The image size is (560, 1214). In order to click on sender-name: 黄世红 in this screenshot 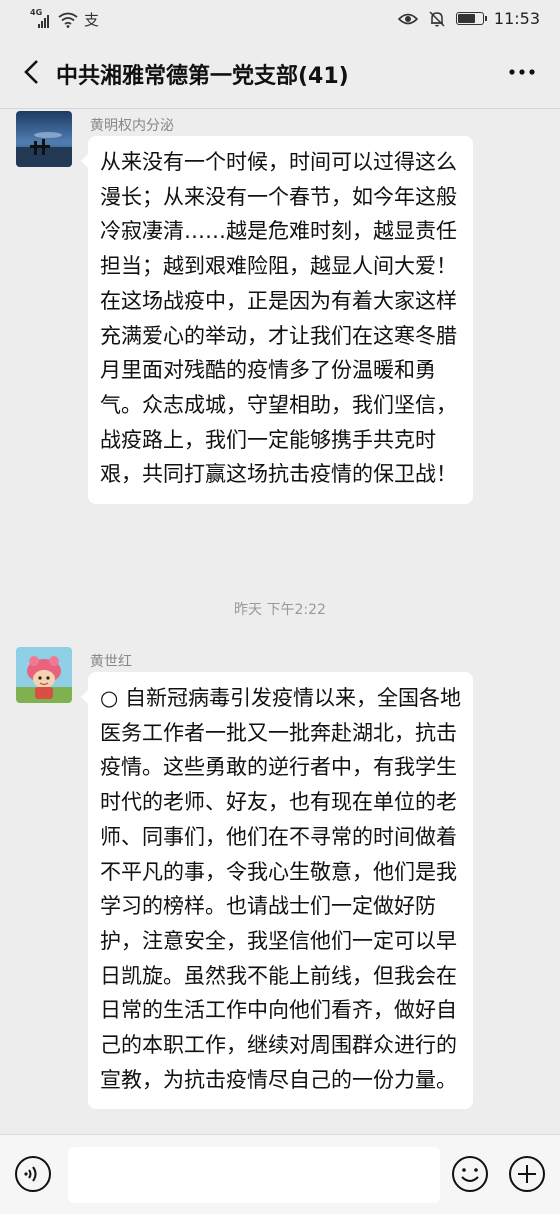, I will do `click(111, 662)`.